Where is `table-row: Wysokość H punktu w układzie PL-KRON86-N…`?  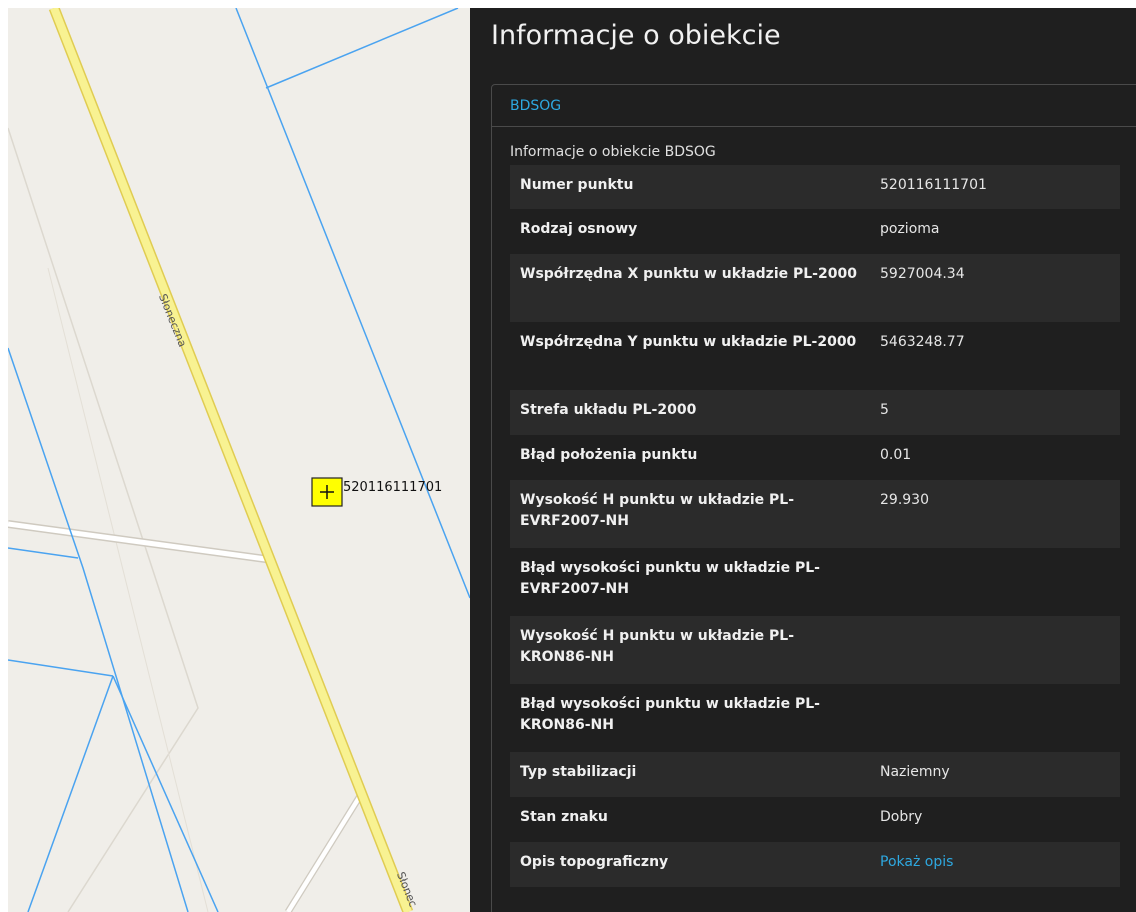 table-row: Wysokość H punktu w układzie PL-KRON86-N… is located at coordinates (815, 650).